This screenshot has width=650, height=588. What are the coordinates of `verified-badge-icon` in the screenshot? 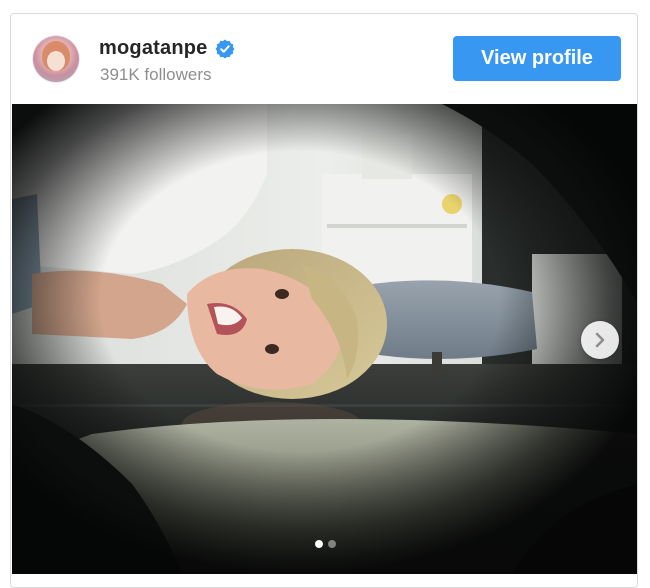 It's located at (225, 48).